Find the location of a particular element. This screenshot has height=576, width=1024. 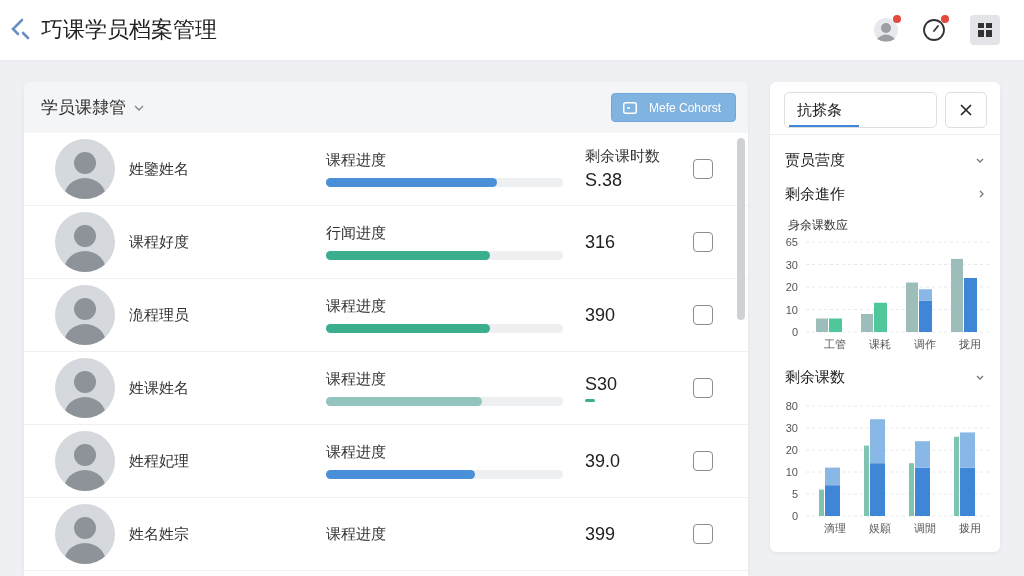

remaining-hours: S30 is located at coordinates (601, 384).